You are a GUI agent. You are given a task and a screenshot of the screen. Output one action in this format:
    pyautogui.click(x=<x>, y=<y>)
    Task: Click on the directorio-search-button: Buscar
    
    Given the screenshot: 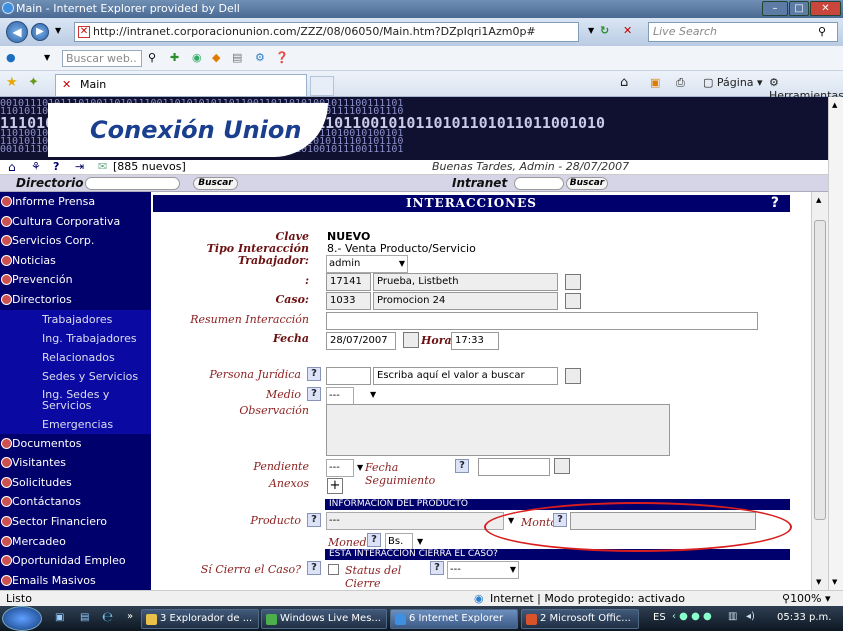 What is the action you would take?
    pyautogui.click(x=215, y=183)
    